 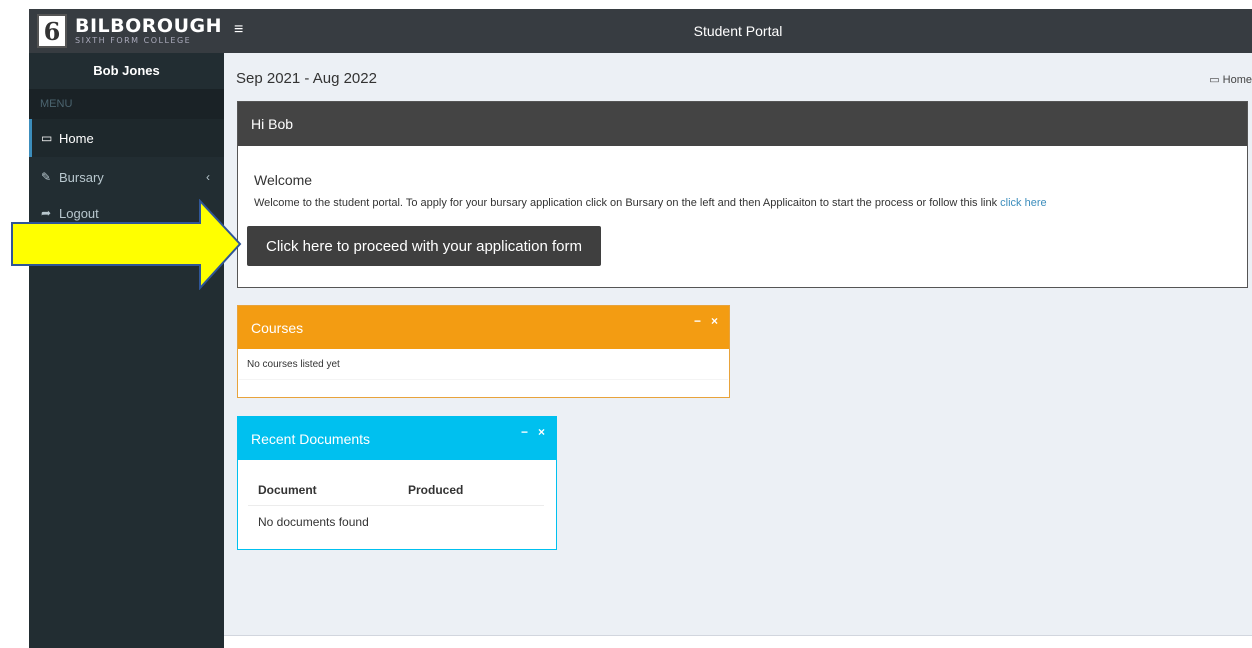 What do you see at coordinates (76, 138) in the screenshot?
I see `sidebar-item-label: Home` at bounding box center [76, 138].